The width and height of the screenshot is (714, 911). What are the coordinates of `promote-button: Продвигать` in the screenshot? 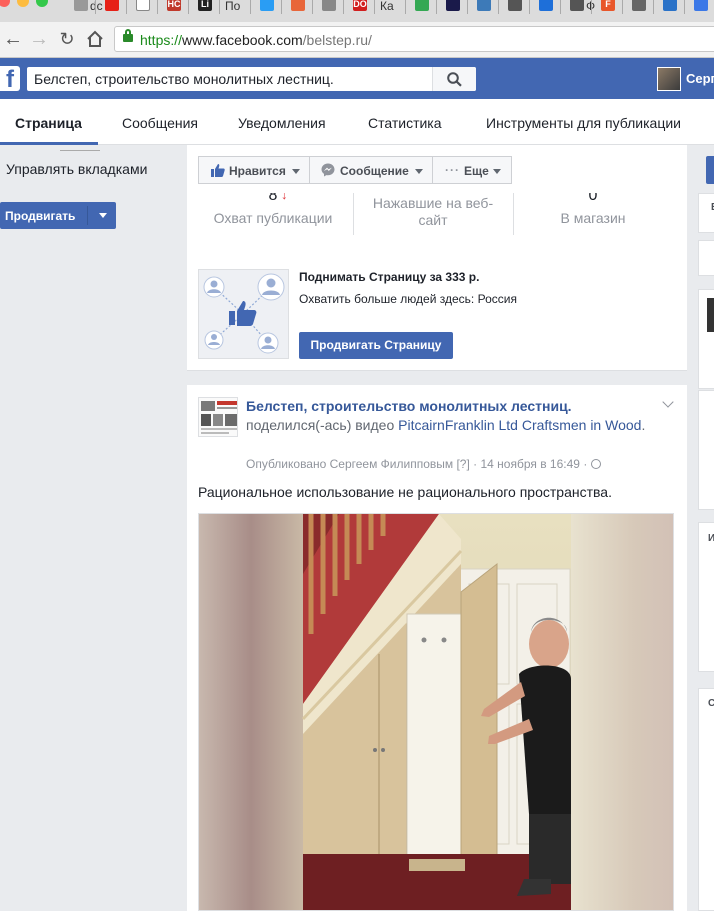 It's located at (58, 215).